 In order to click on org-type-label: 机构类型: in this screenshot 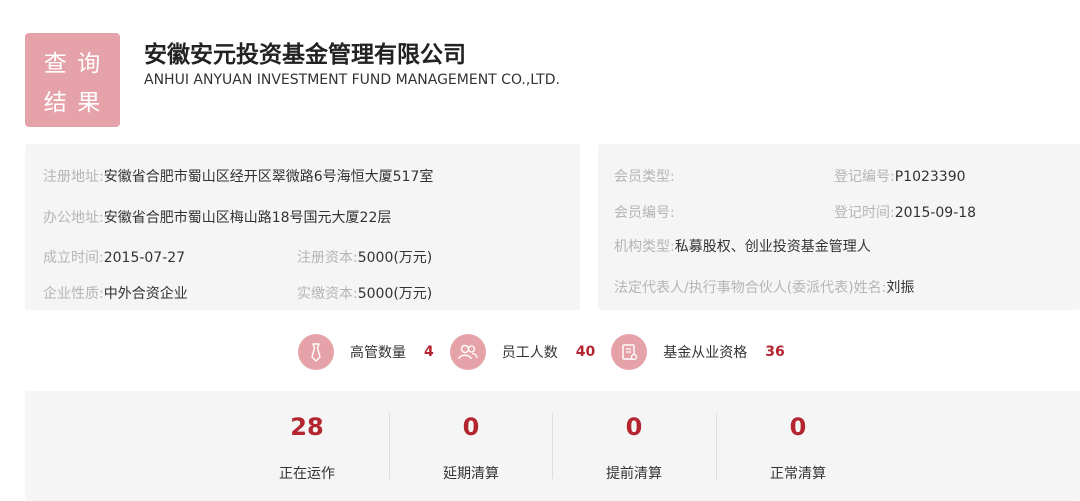, I will do `click(644, 247)`.